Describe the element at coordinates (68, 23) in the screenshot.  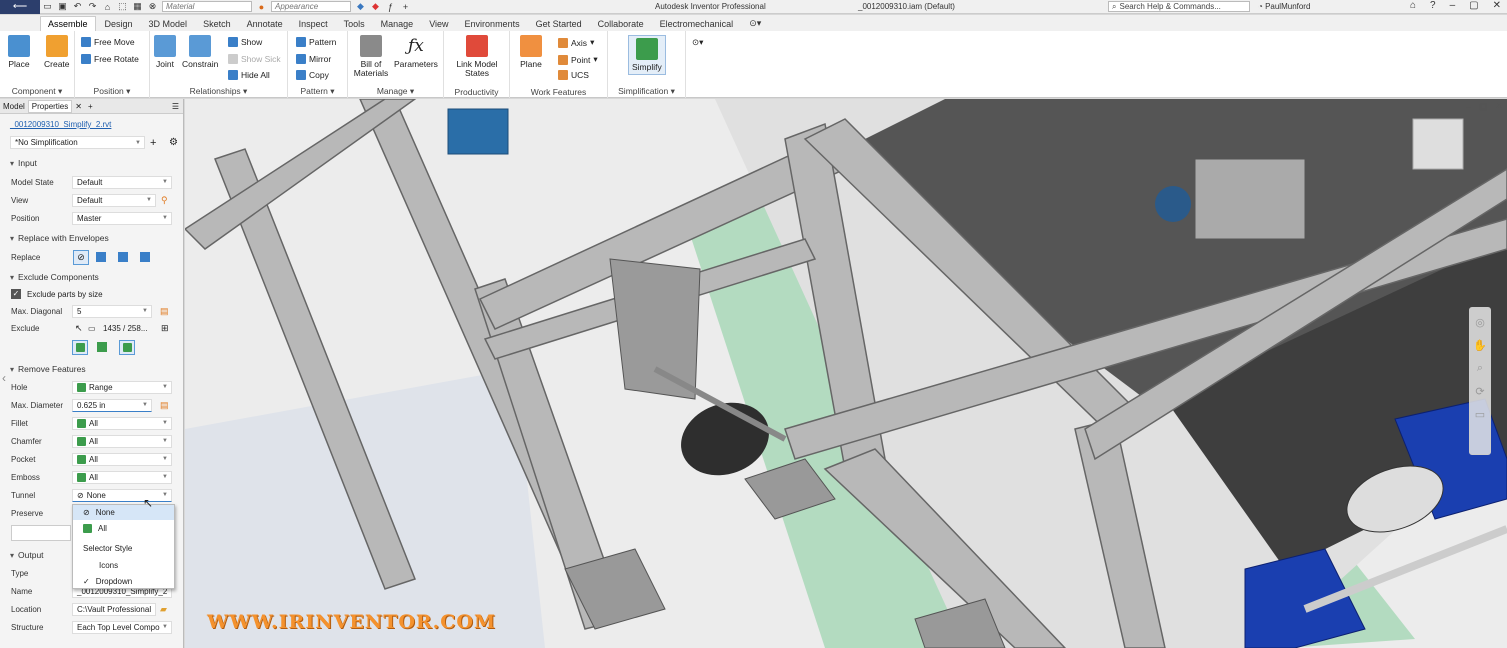
I see `tab-assemble: Assemble` at that location.